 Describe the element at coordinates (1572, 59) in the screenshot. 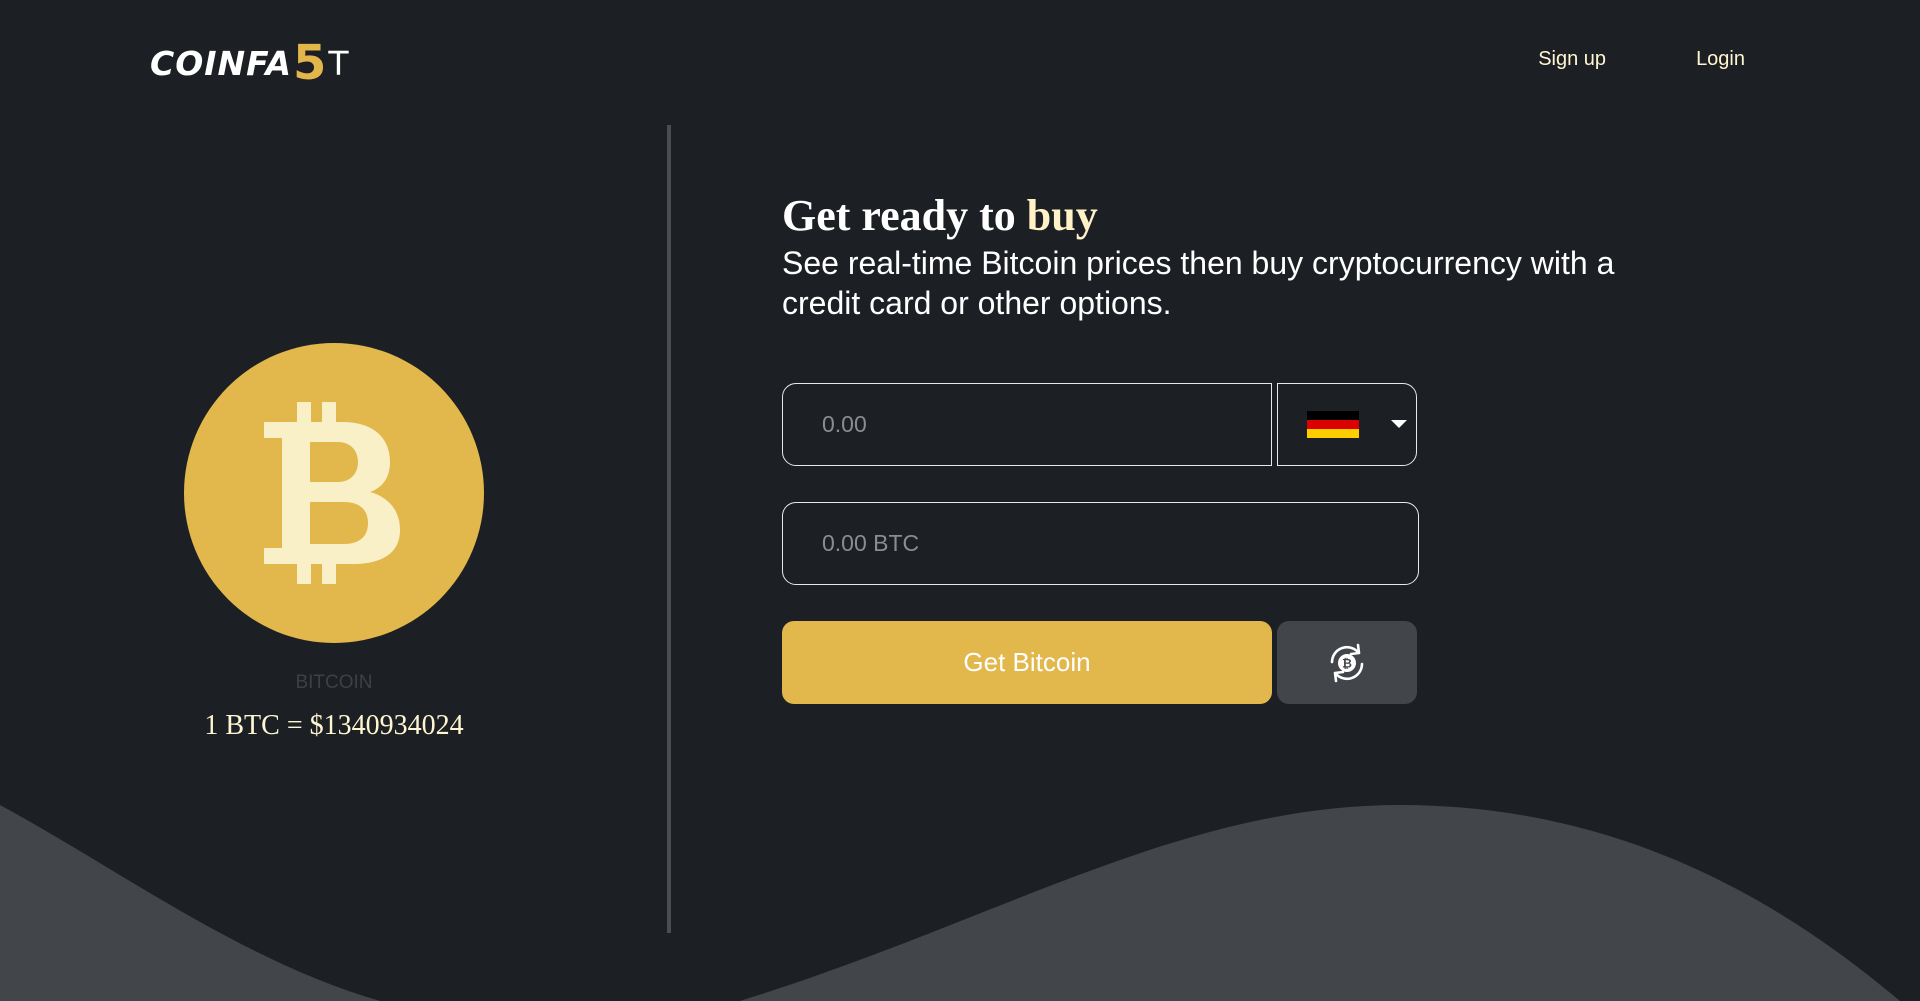

I see `signup-link: Sign up` at that location.